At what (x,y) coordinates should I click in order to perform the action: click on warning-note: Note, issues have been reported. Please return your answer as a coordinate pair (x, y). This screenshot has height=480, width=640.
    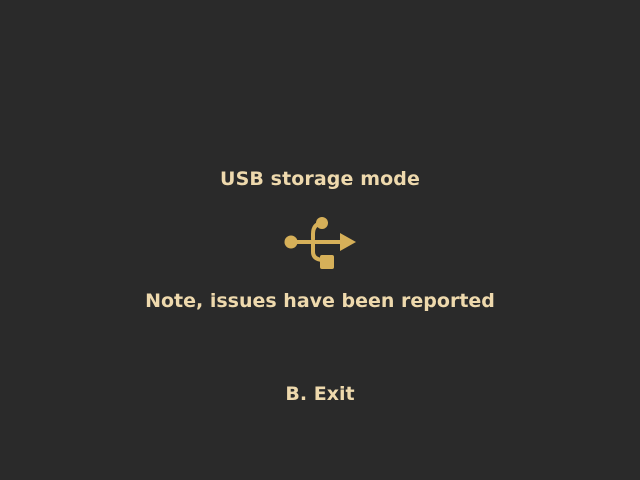
    Looking at the image, I should click on (320, 301).